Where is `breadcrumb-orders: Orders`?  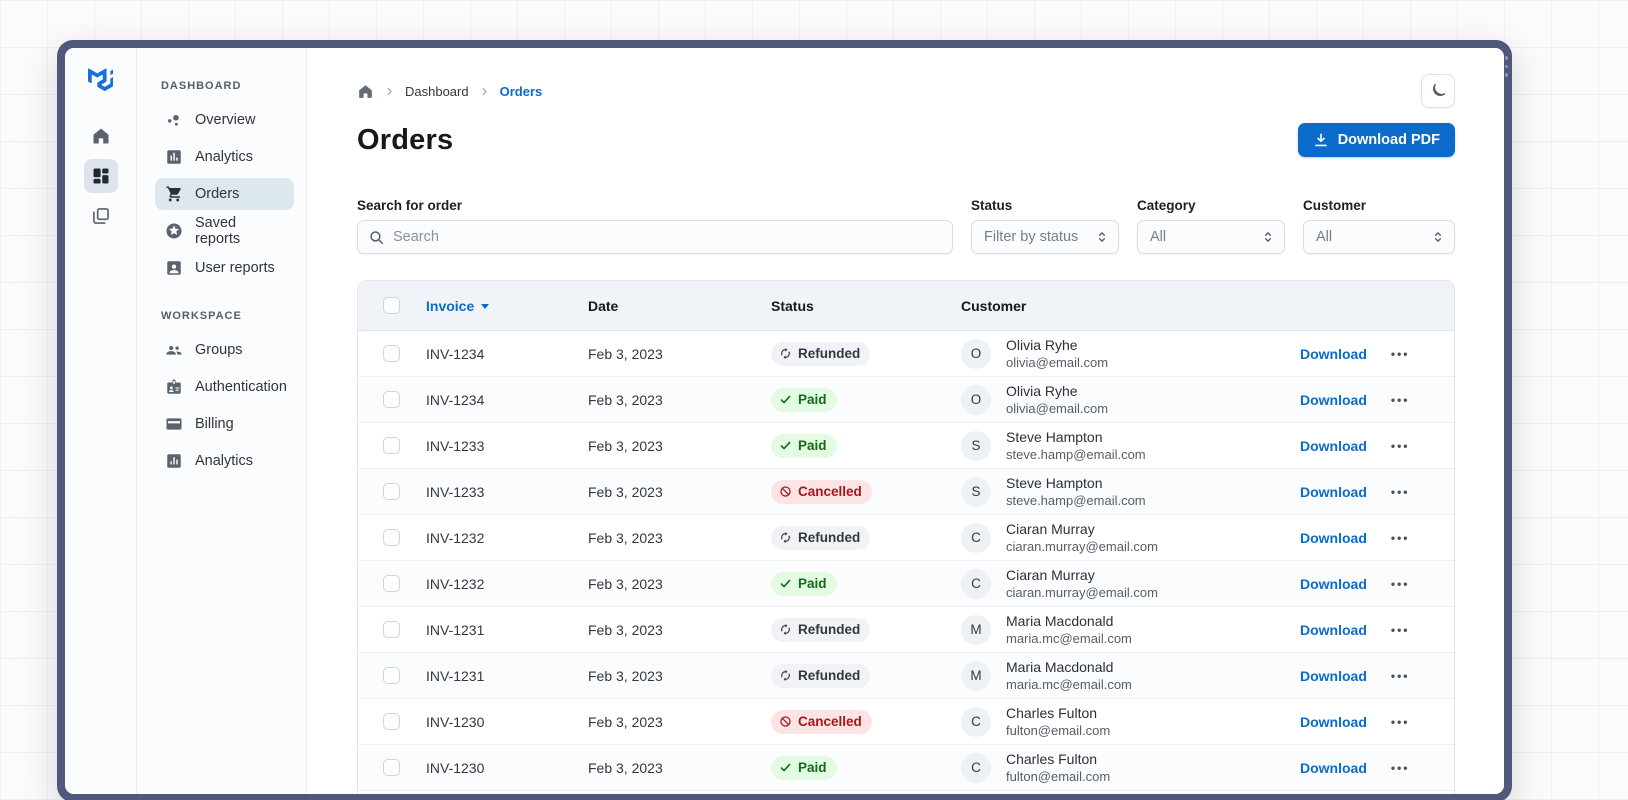 breadcrumb-orders: Orders is located at coordinates (521, 91).